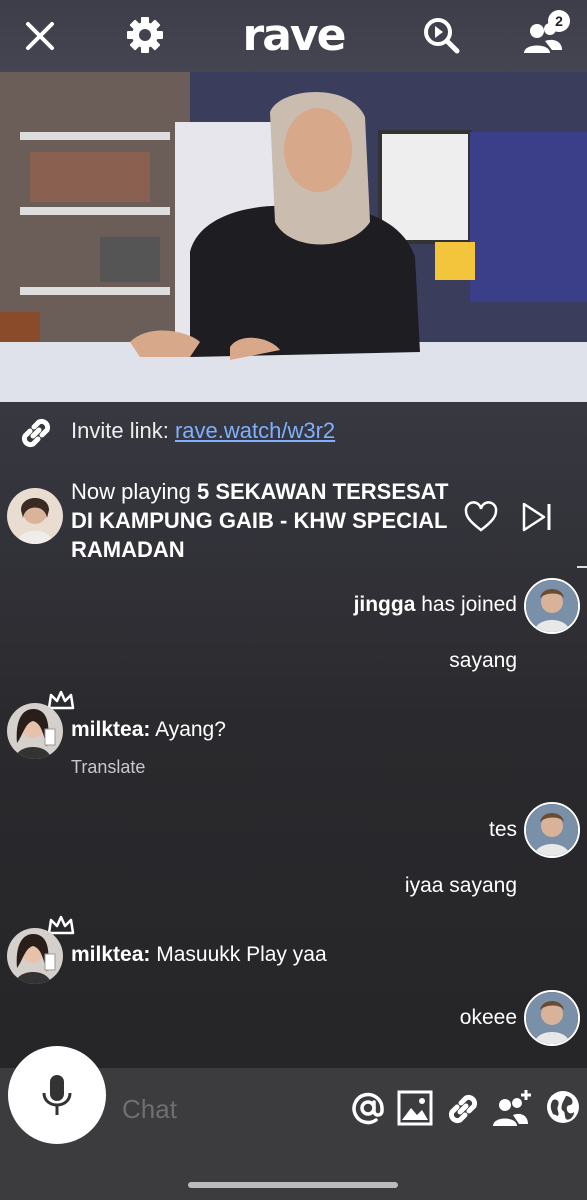 This screenshot has height=1200, width=587. What do you see at coordinates (190, 729) in the screenshot?
I see `chat-text: Ayang?` at bounding box center [190, 729].